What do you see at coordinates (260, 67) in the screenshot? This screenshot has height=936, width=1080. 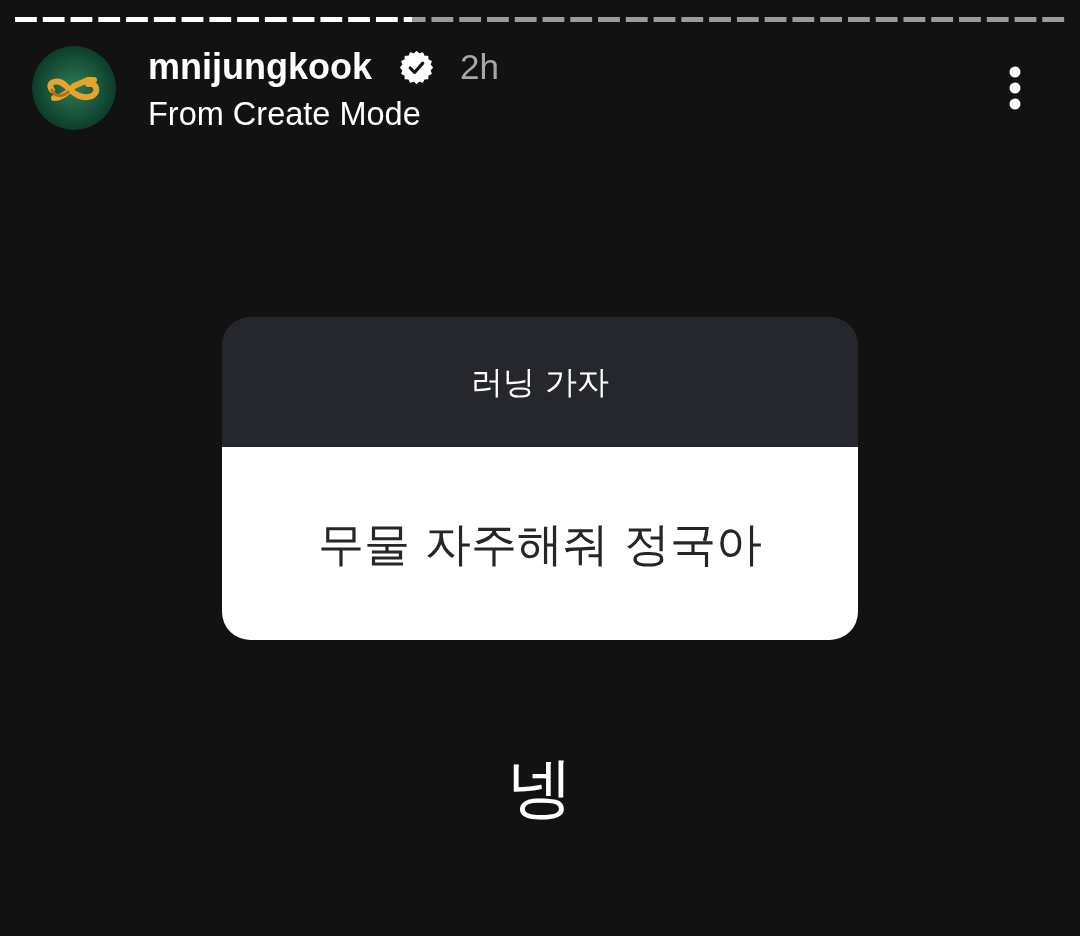 I see `username: mnijungkook` at bounding box center [260, 67].